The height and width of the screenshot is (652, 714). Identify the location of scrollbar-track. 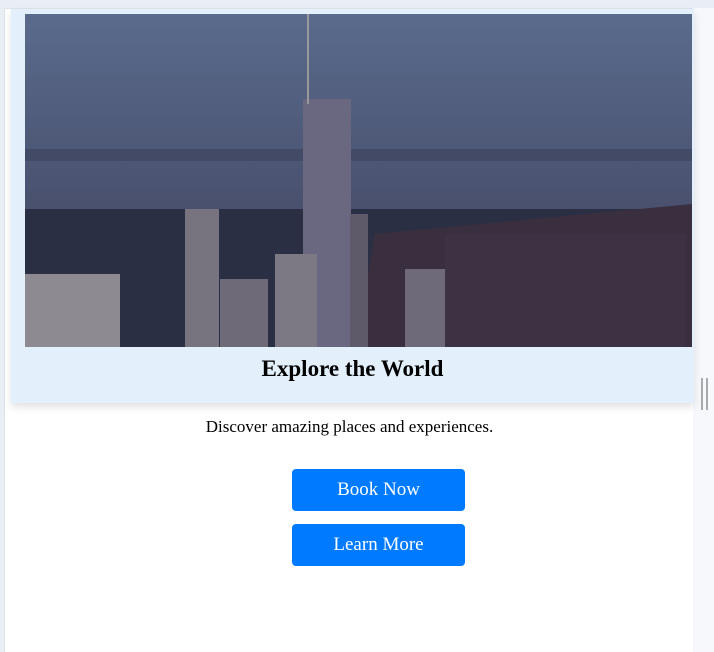
(703, 330).